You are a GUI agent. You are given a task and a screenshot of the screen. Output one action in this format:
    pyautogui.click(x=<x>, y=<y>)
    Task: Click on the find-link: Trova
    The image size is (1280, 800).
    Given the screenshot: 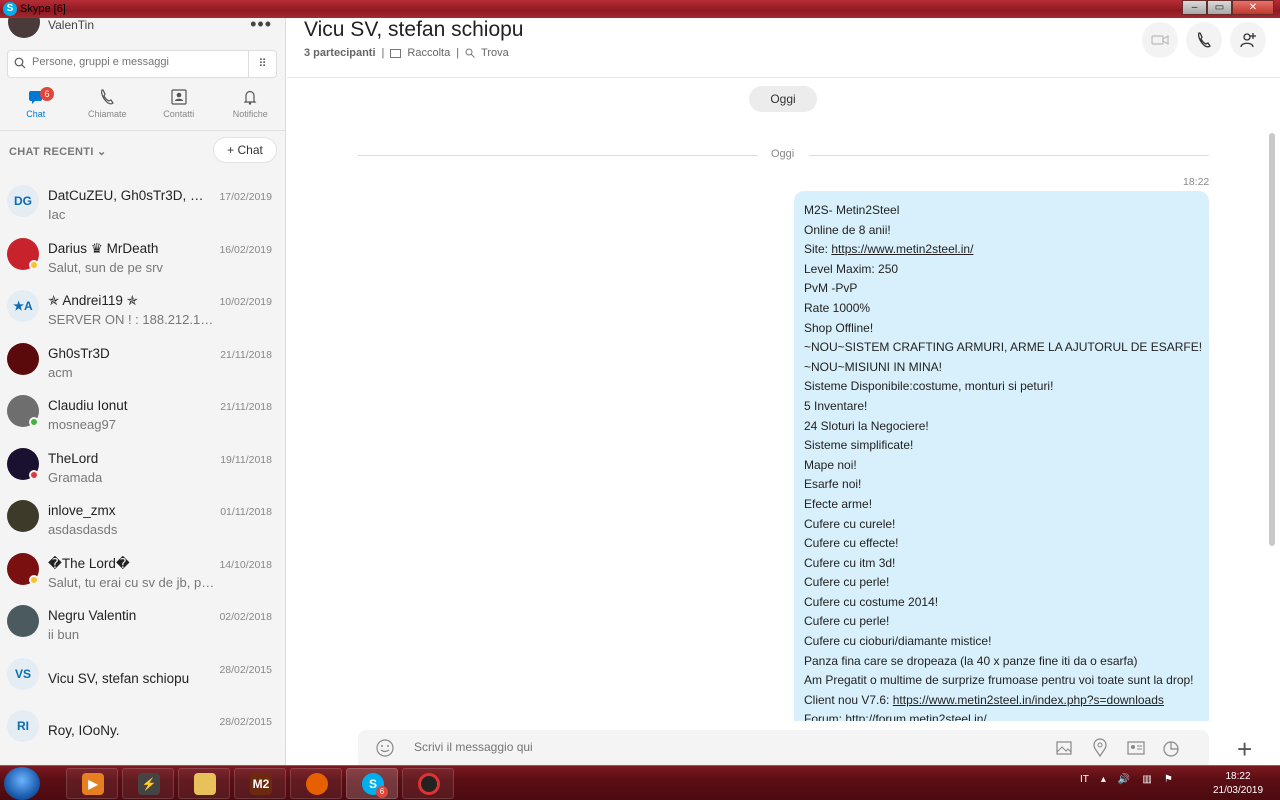 What is the action you would take?
    pyautogui.click(x=495, y=53)
    